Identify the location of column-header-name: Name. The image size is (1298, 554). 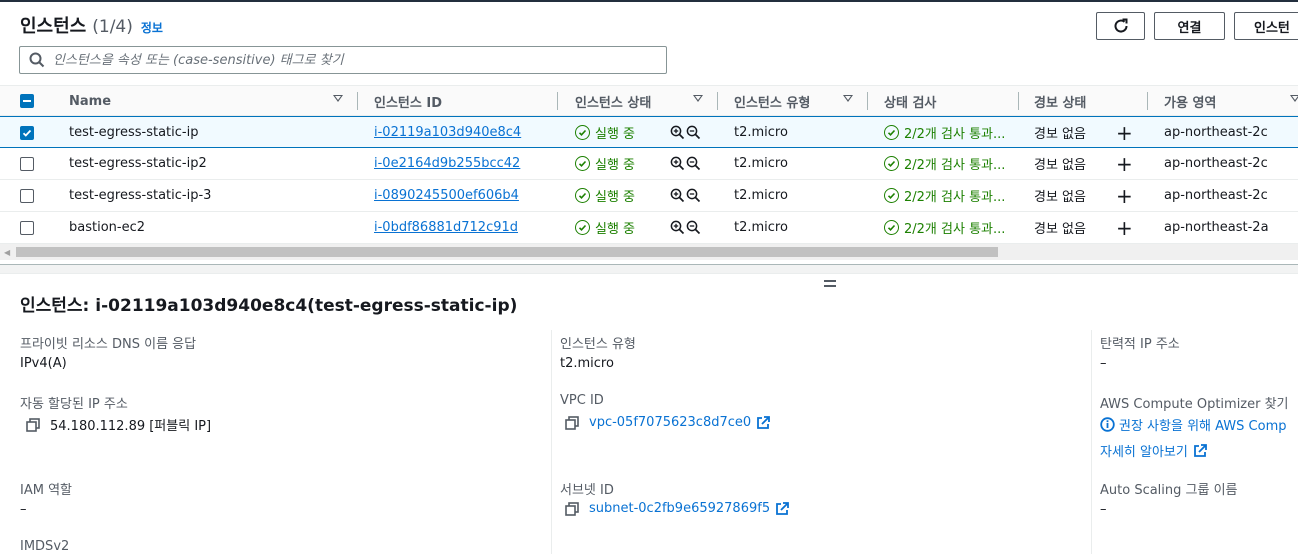
(90, 101).